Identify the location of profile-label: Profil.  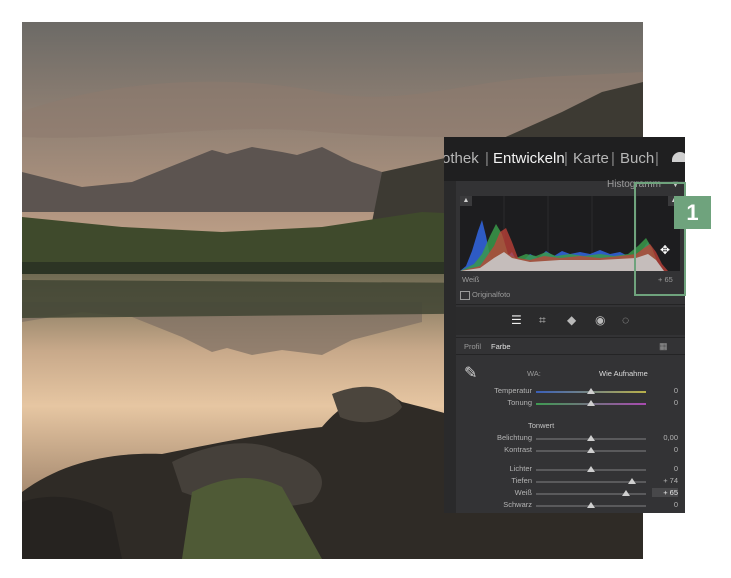
(473, 346).